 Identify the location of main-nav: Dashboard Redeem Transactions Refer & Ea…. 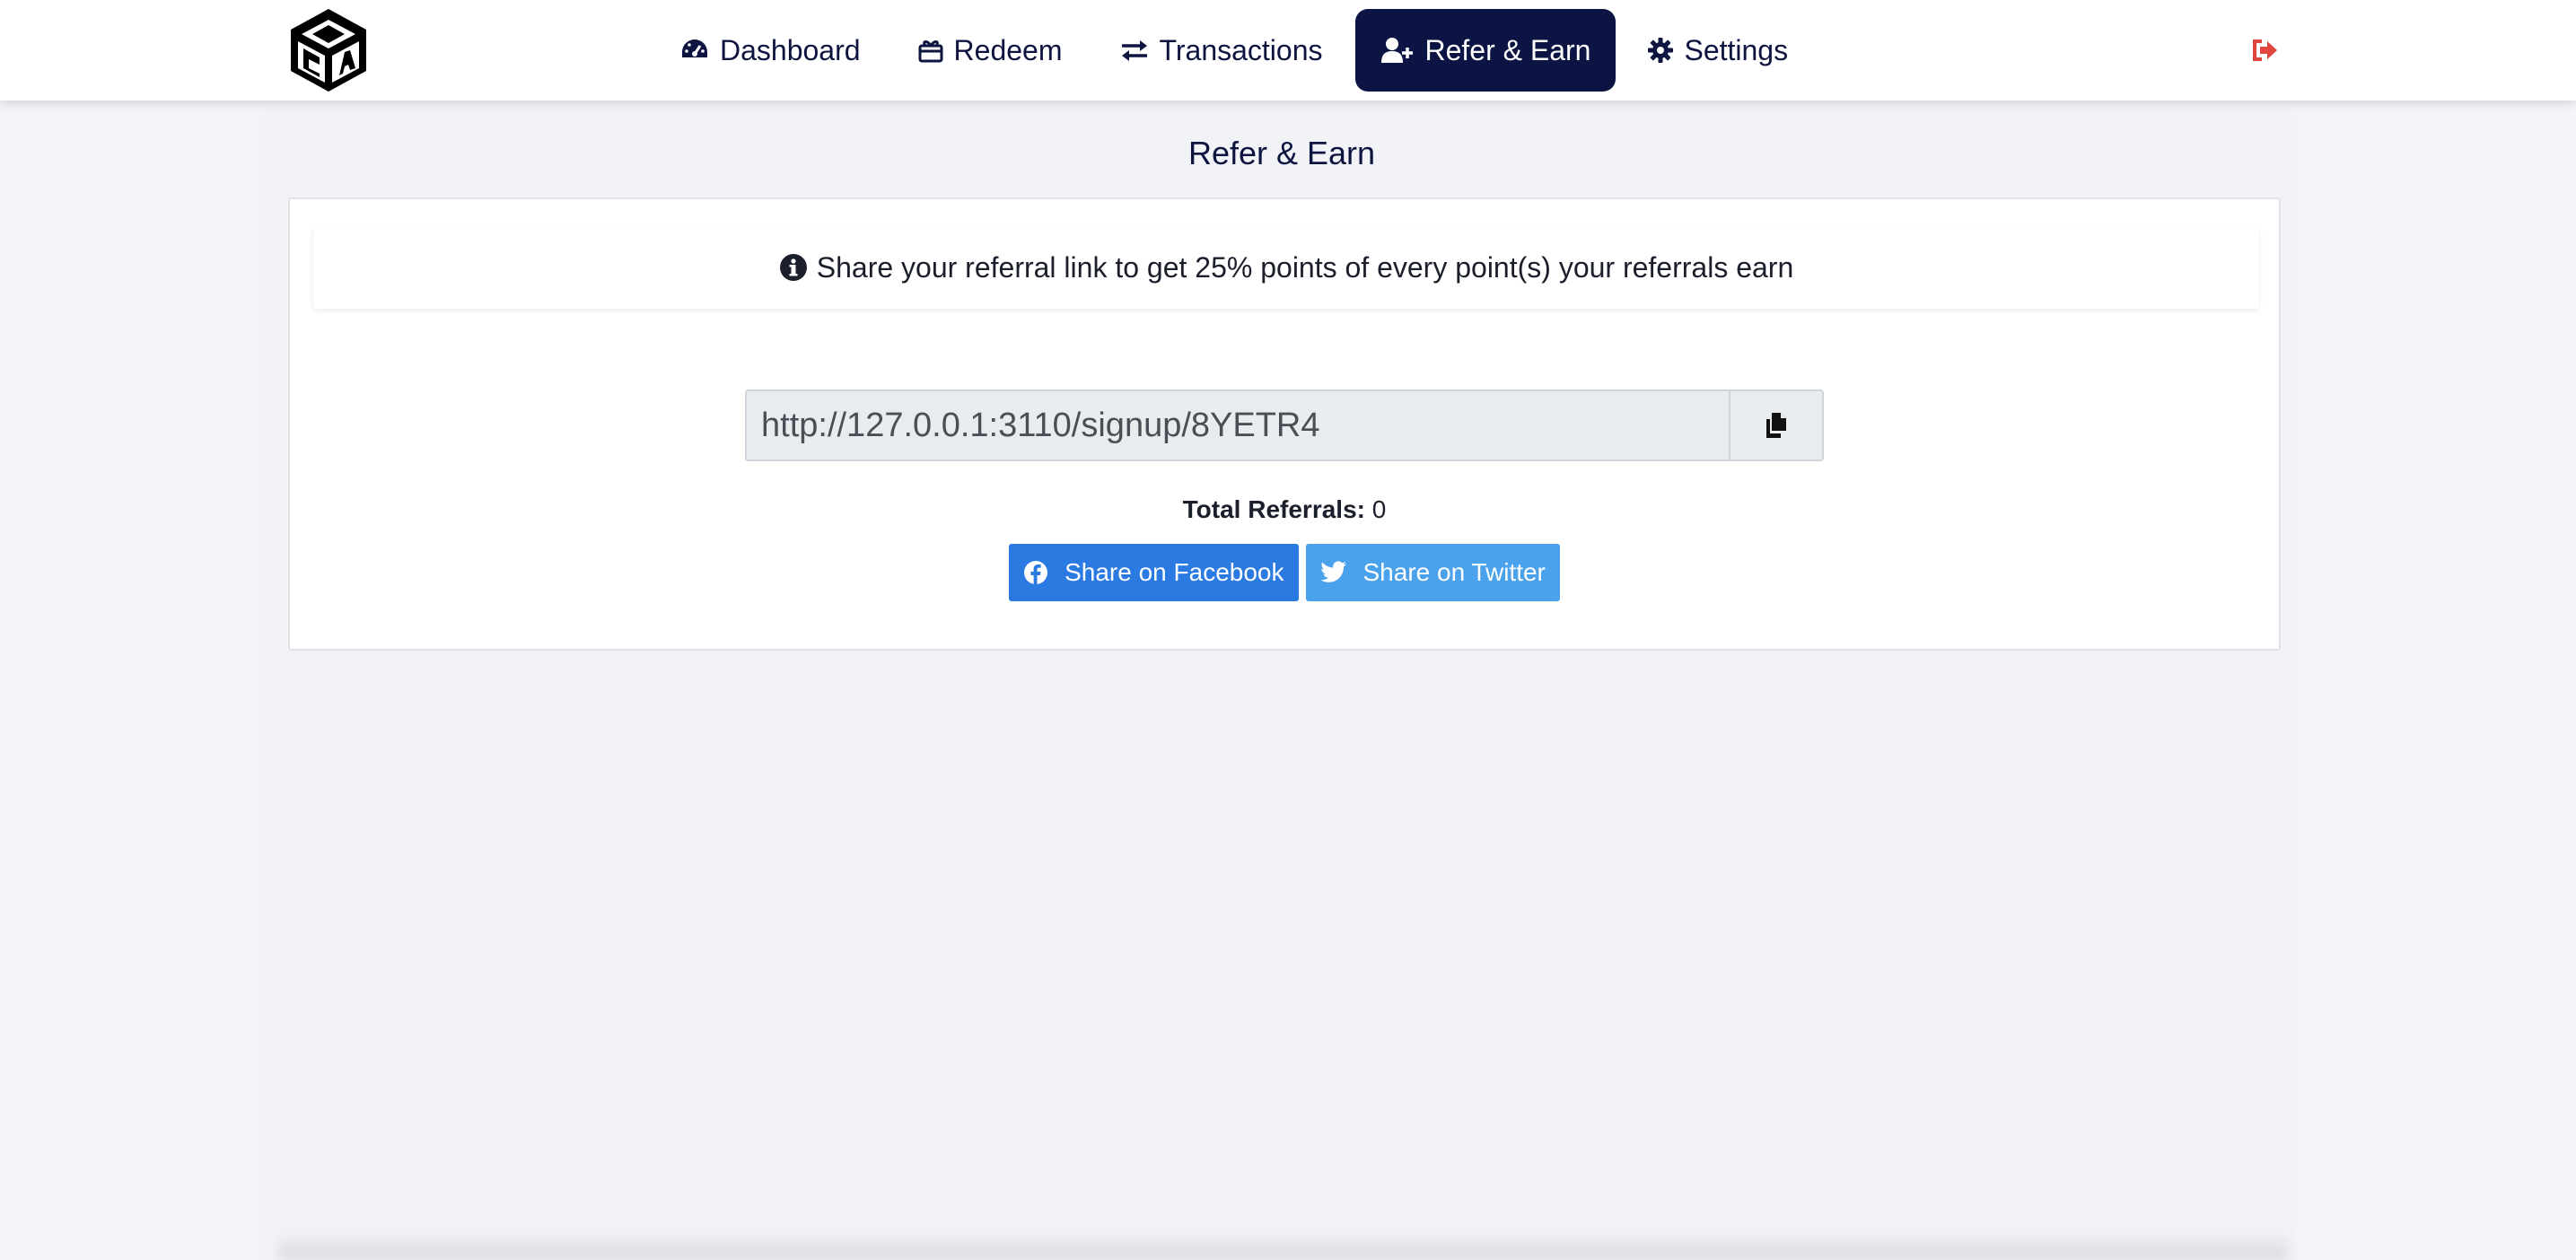
(1234, 50).